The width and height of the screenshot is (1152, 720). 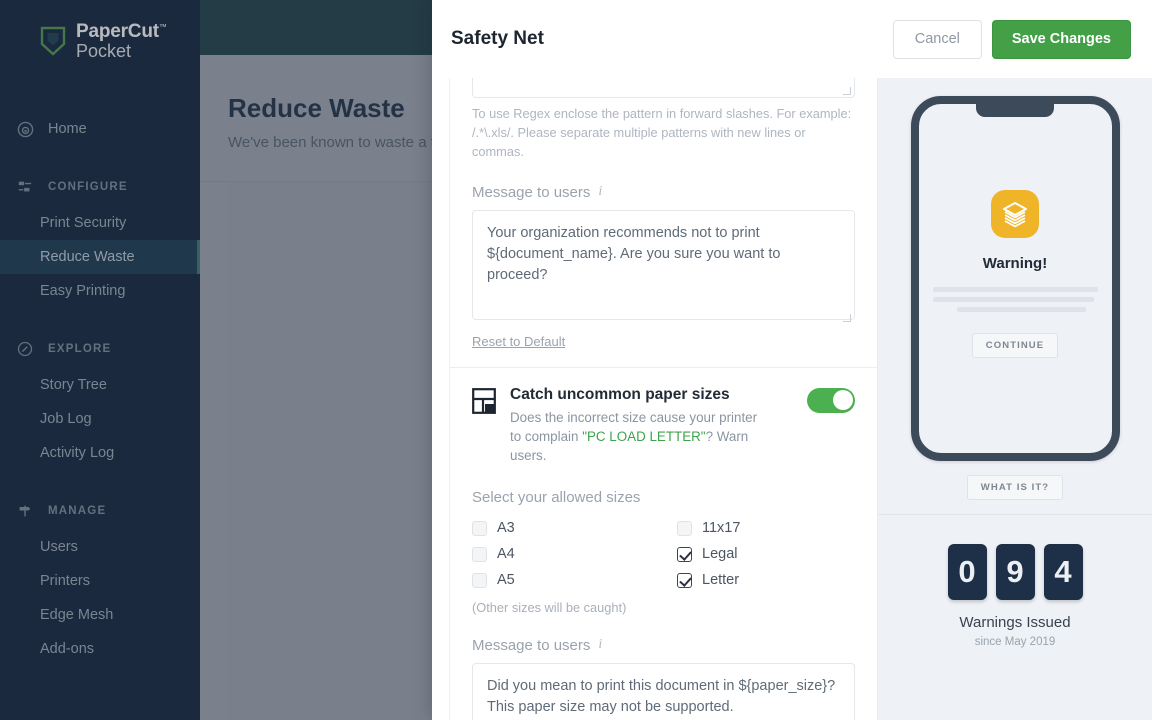 I want to click on phone-screen: Warning! CONTINUE, so click(x=1015, y=231).